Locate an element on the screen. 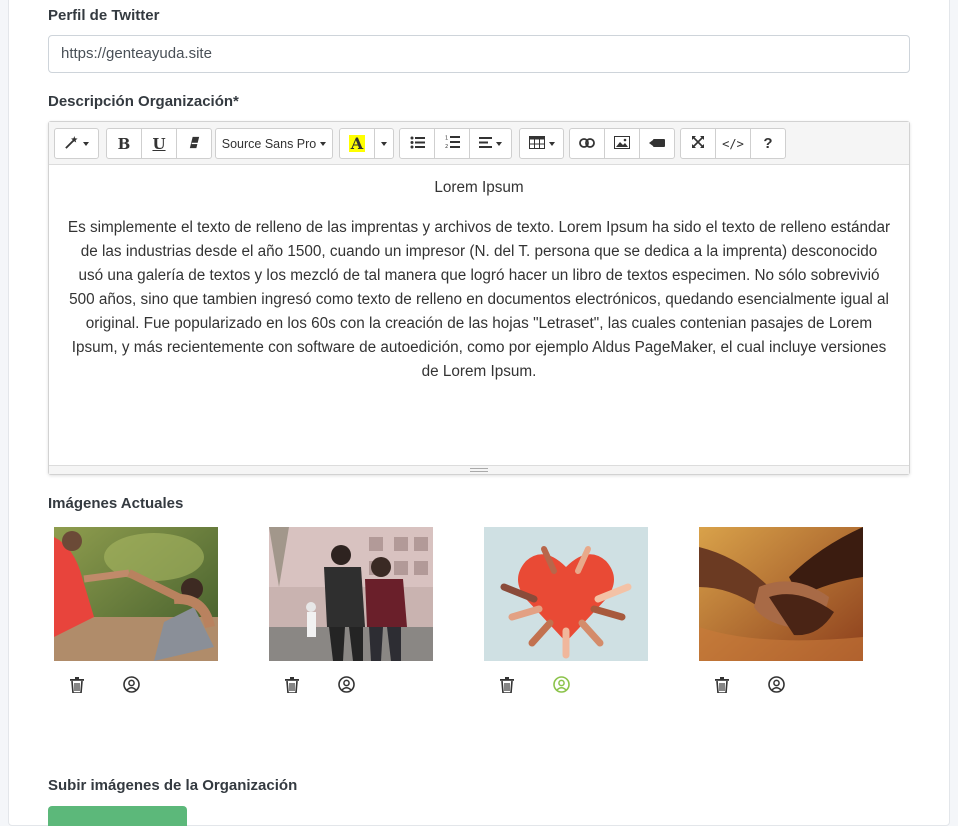 This screenshot has width=958, height=826. svg-text: 1 is located at coordinates (446, 139).